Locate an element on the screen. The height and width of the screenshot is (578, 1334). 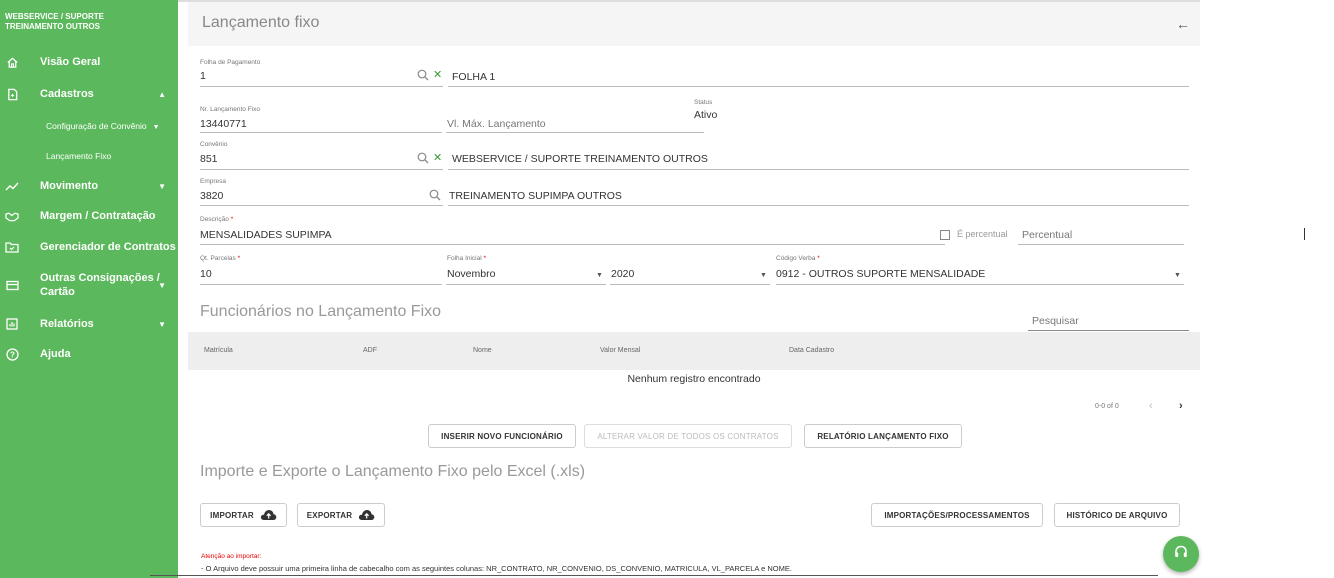
handshake-icon is located at coordinates (12, 216).